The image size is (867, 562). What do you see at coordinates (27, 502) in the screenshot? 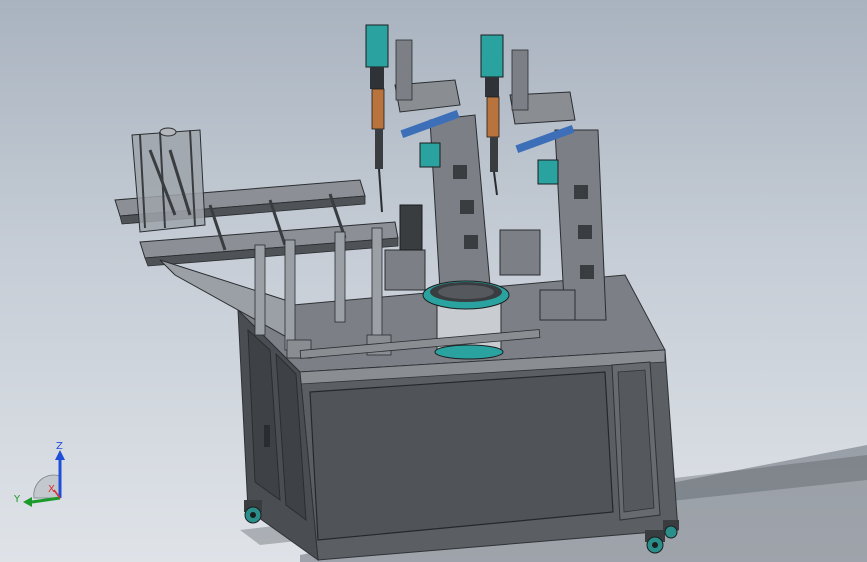
I see `y-arrow-icon` at bounding box center [27, 502].